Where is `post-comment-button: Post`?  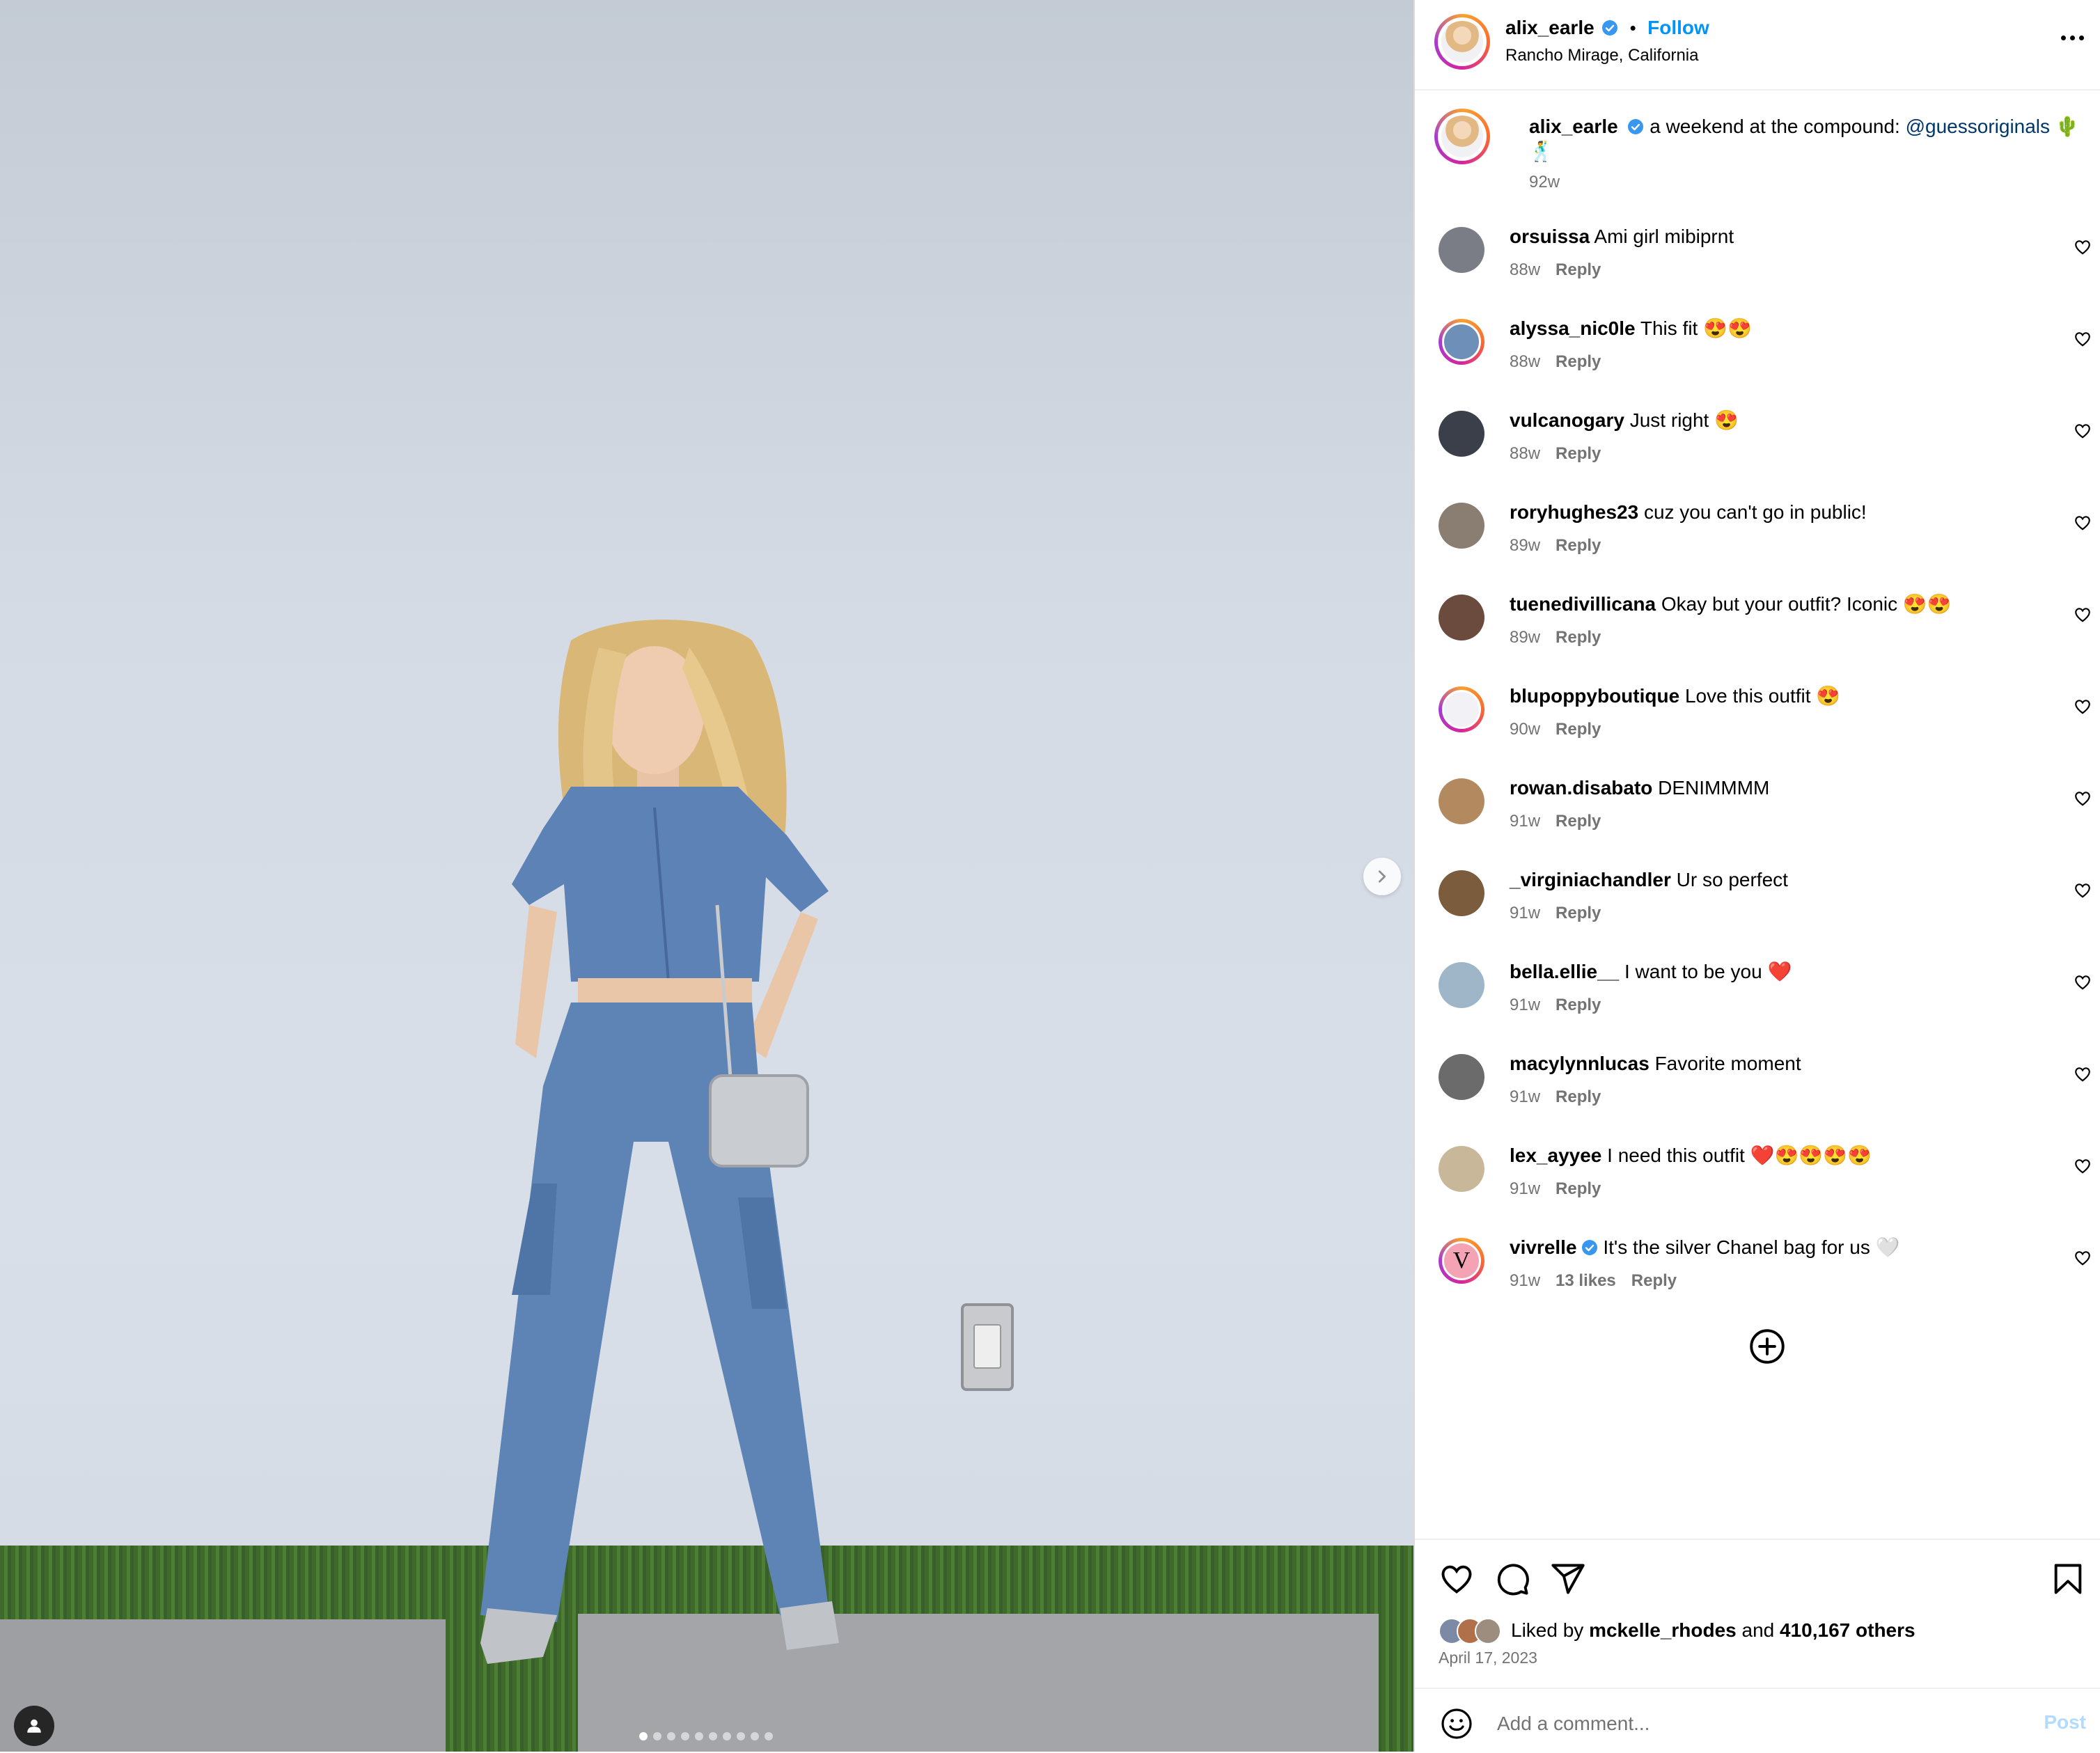 post-comment-button: Post is located at coordinates (2065, 1723).